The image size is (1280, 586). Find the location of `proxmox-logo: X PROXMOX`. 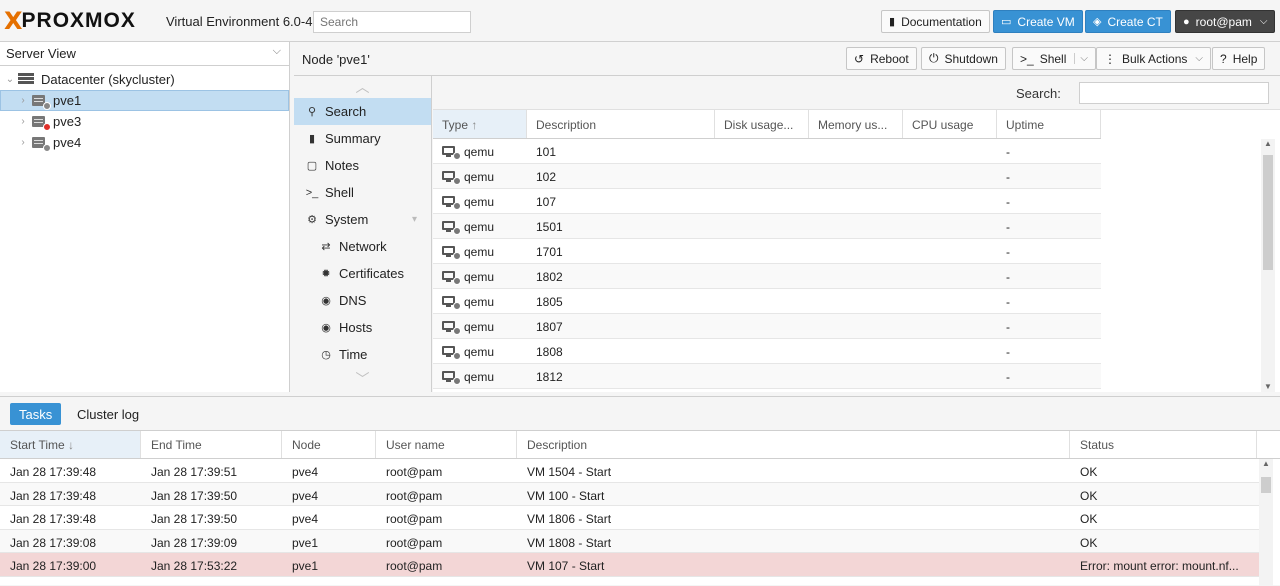

proxmox-logo: X PROXMOX is located at coordinates (70, 21).